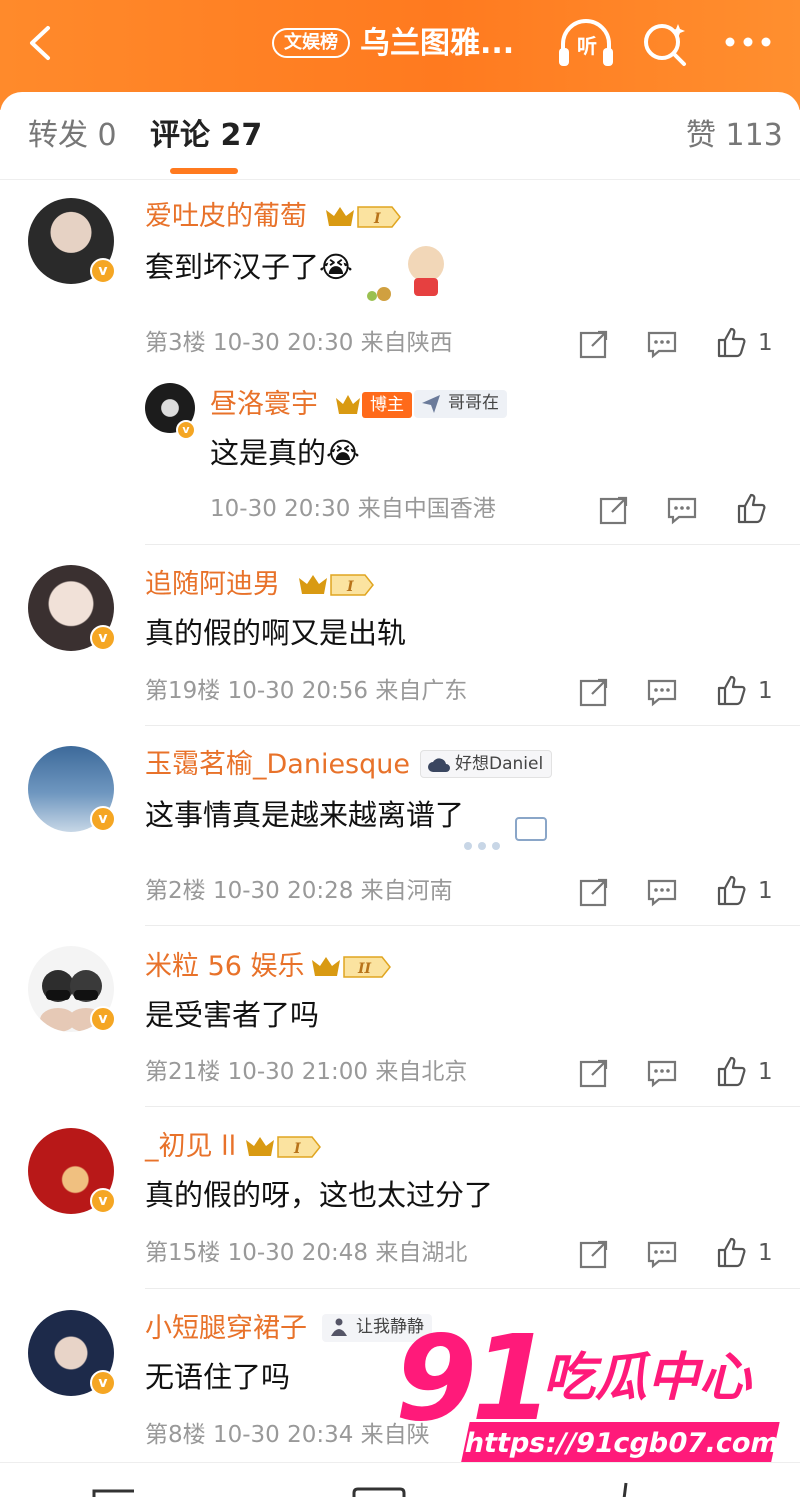 The height and width of the screenshot is (1497, 800). Describe the element at coordinates (339, 1327) in the screenshot. I see `meditation-icon` at that location.